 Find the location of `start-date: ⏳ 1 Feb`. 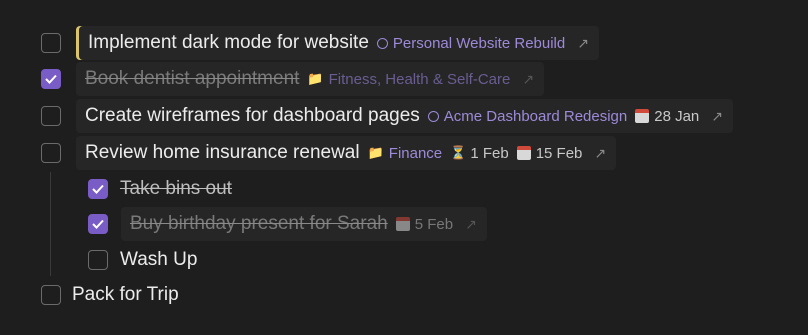

start-date: ⏳ 1 Feb is located at coordinates (479, 153).